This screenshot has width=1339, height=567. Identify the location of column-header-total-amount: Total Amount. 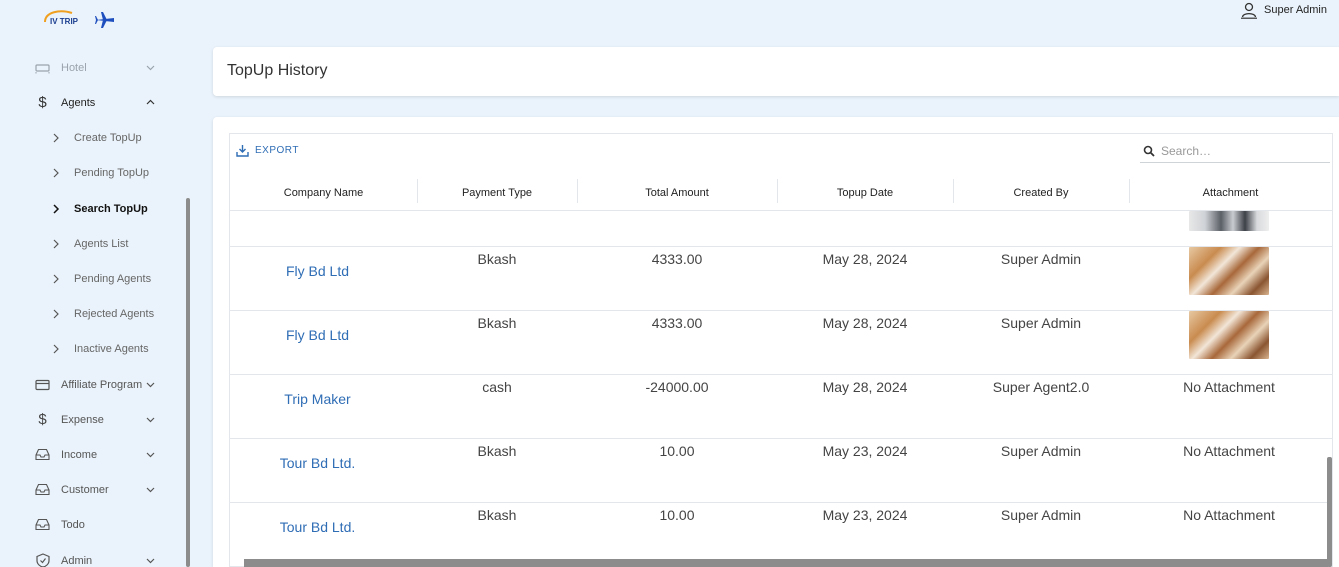
(677, 192).